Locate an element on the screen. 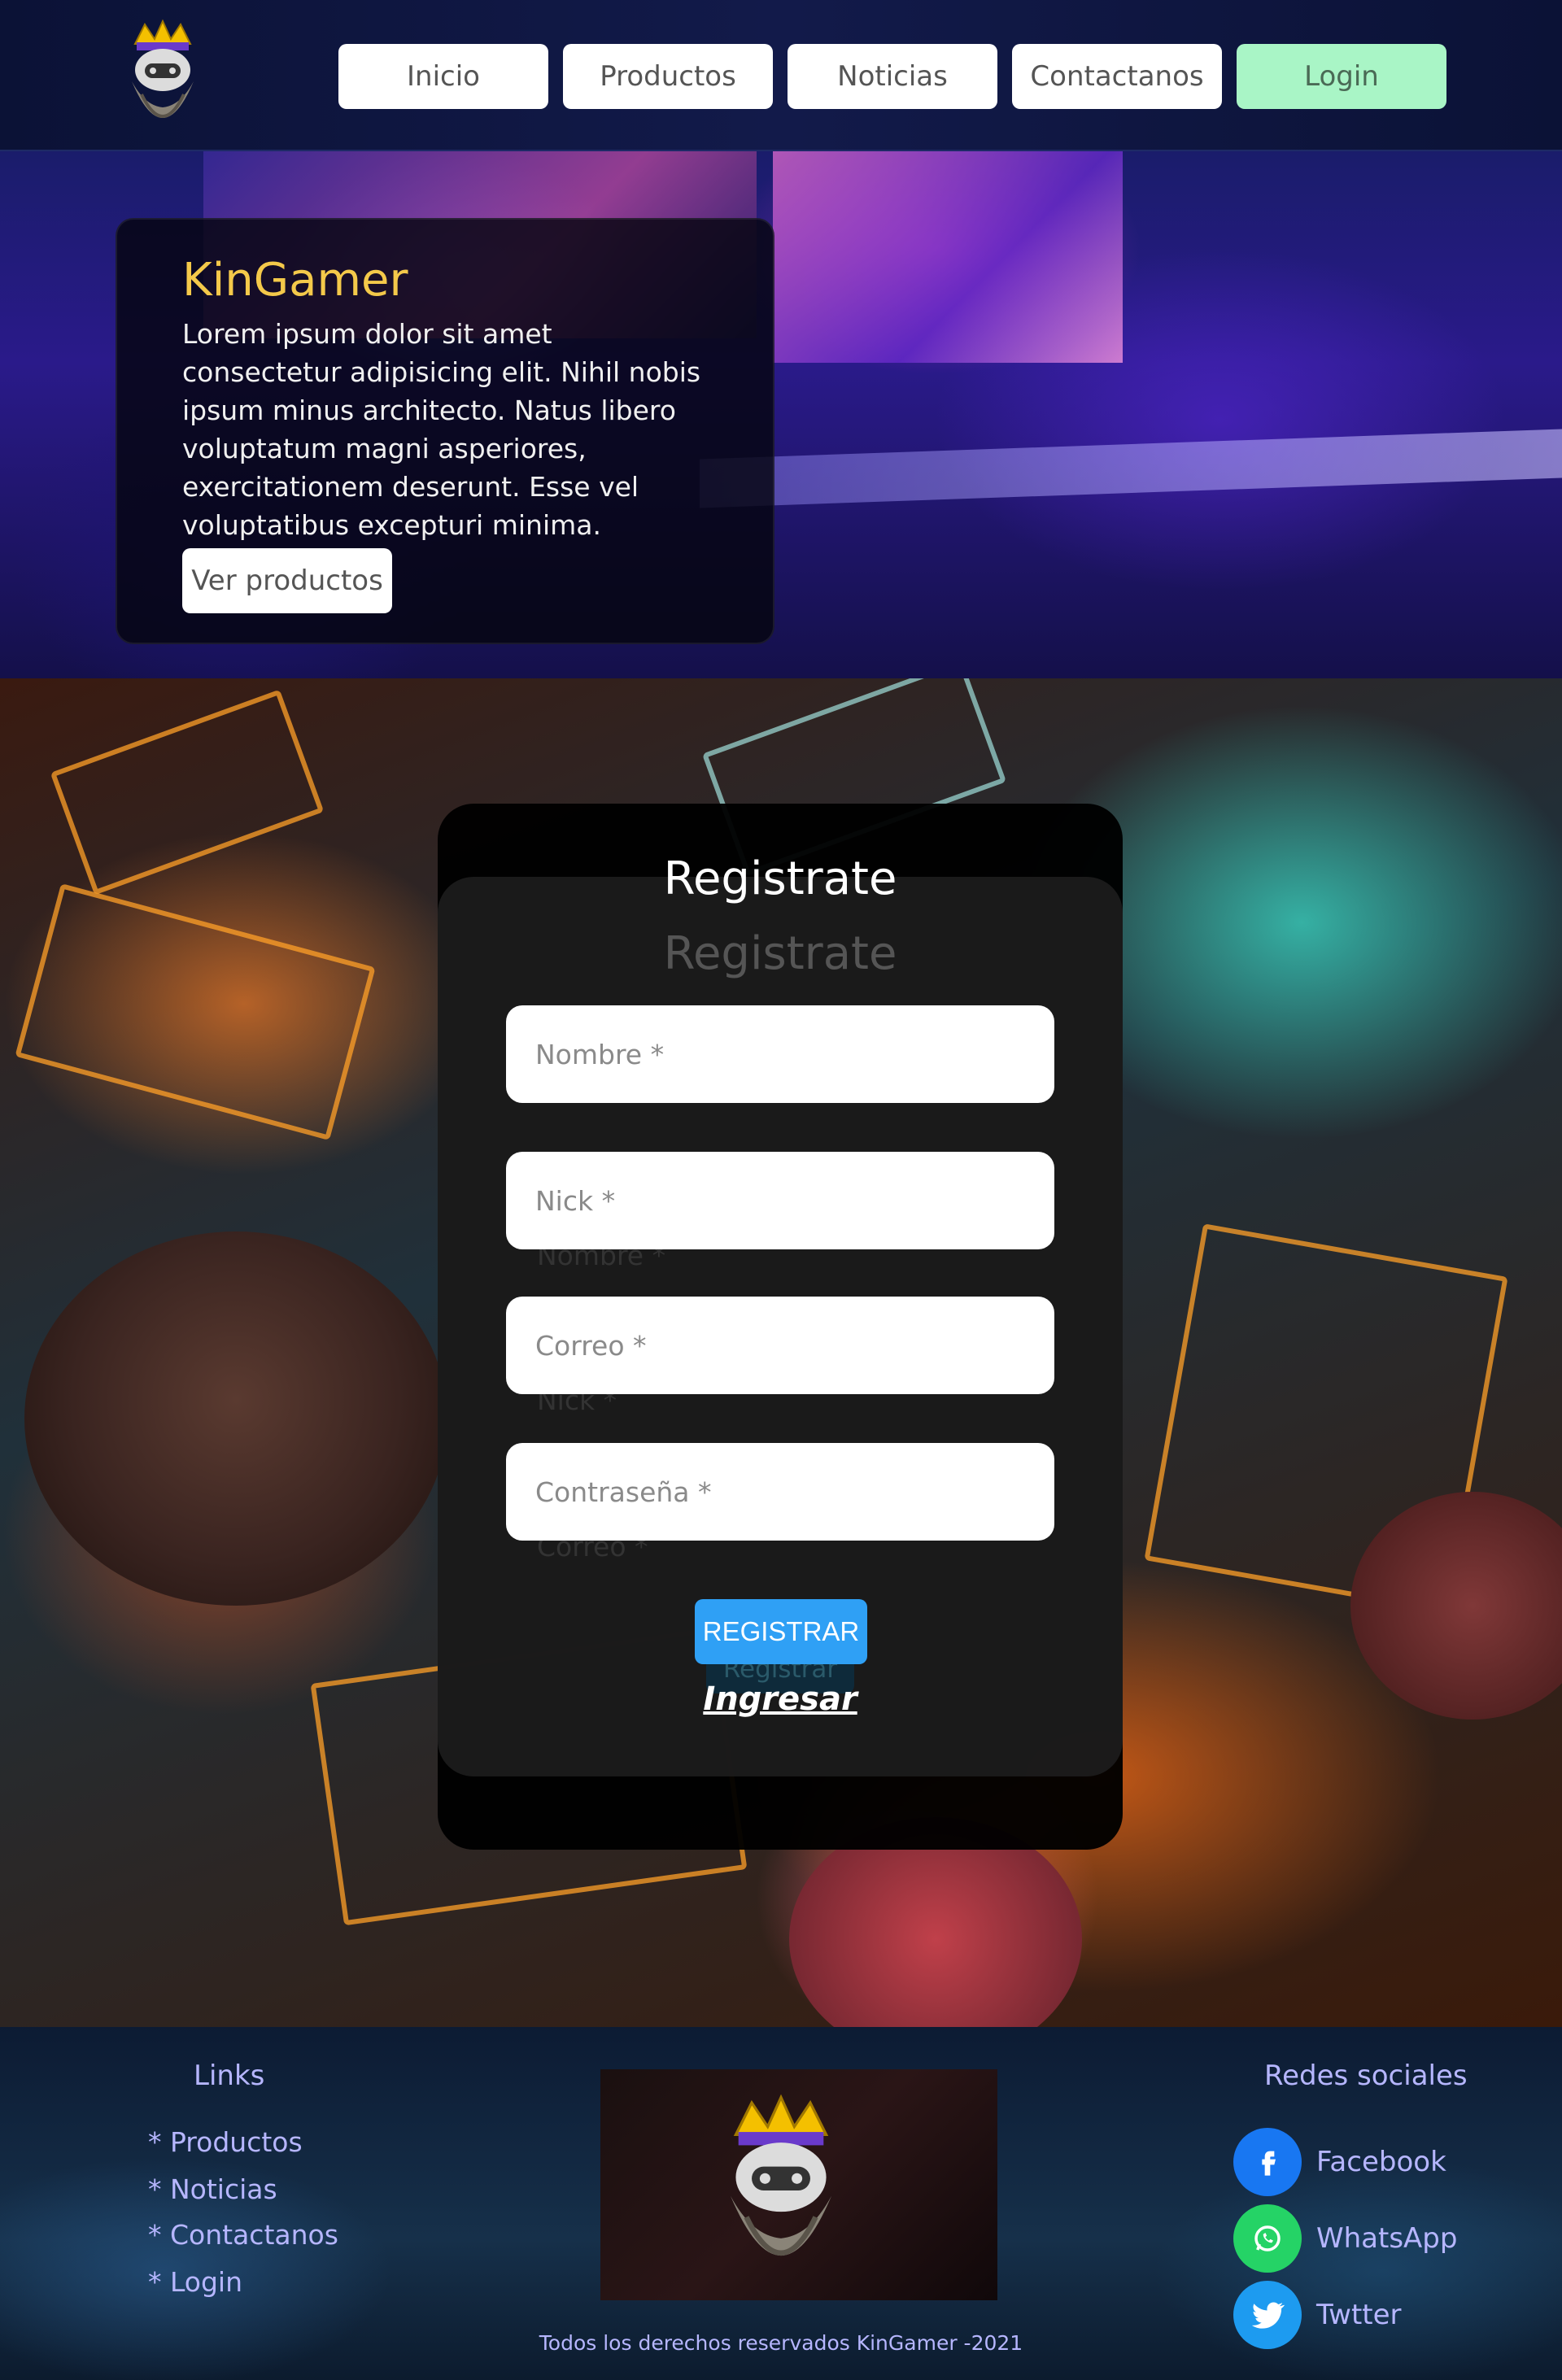 This screenshot has width=1562, height=2380. footer-social-title: Redes sociales is located at coordinates (1366, 2076).